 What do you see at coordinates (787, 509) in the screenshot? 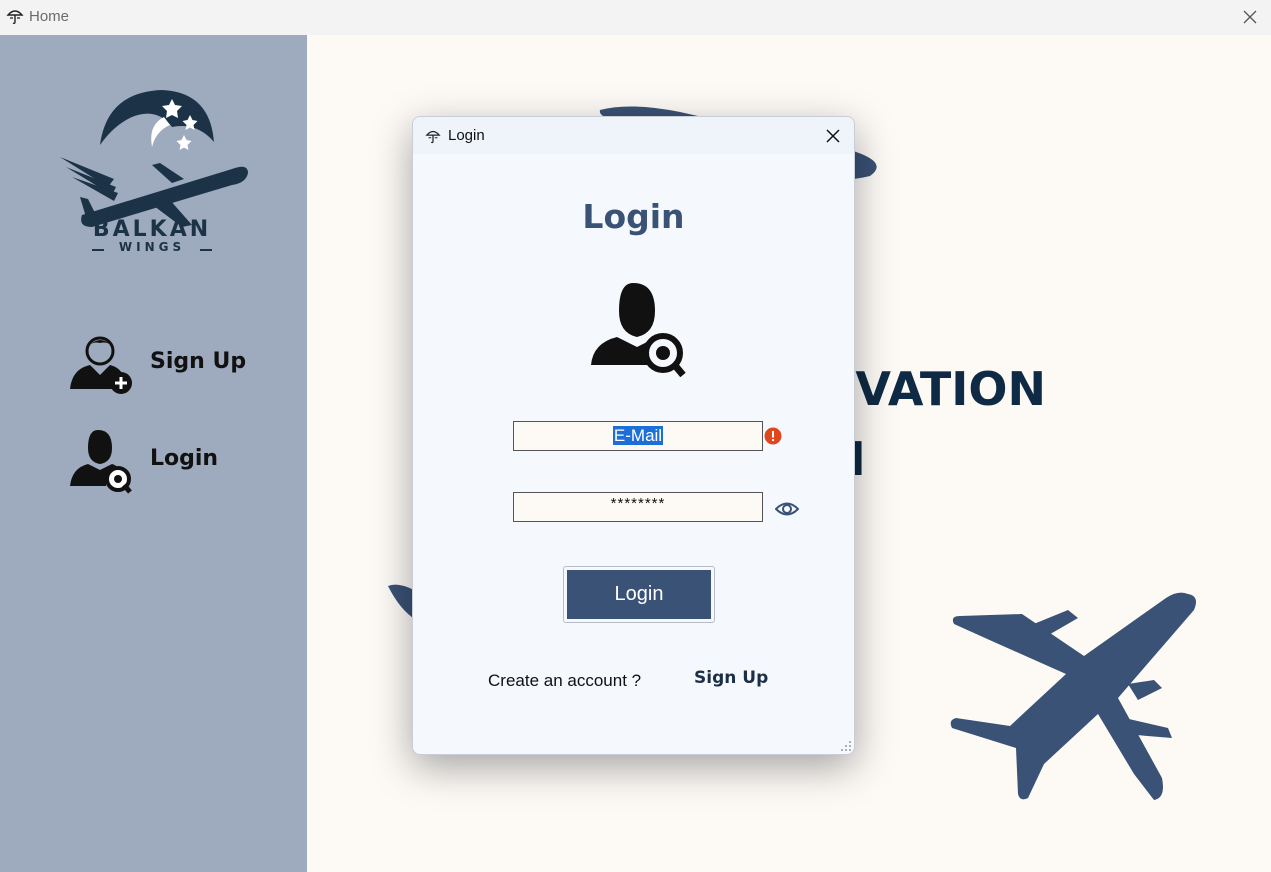
I see `eye-icon` at bounding box center [787, 509].